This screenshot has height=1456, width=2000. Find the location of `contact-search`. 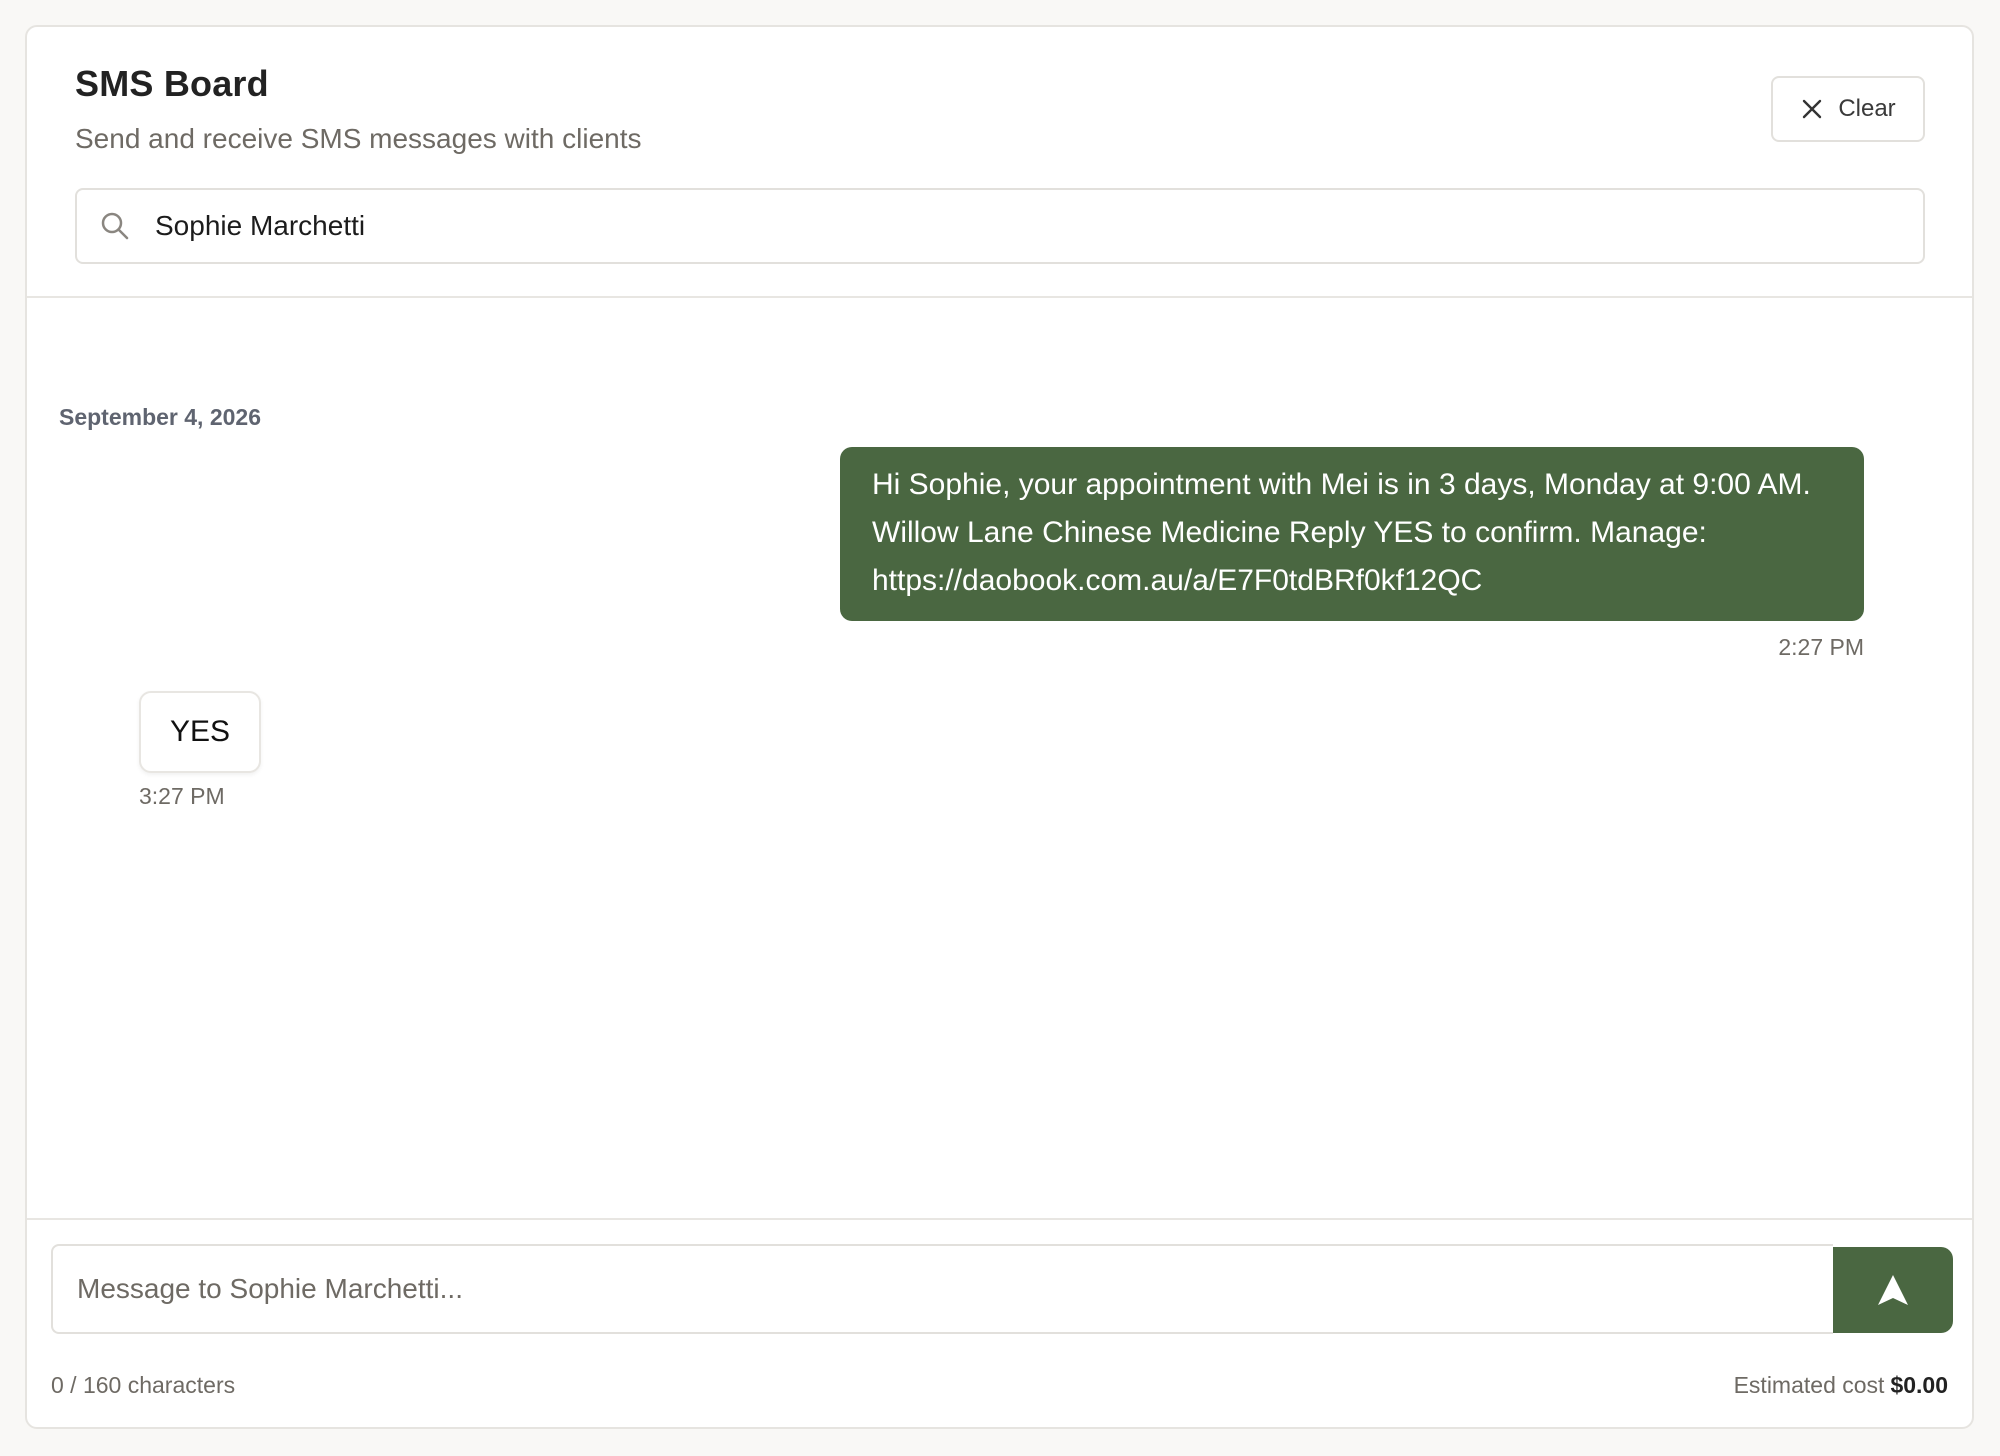

contact-search is located at coordinates (1000, 226).